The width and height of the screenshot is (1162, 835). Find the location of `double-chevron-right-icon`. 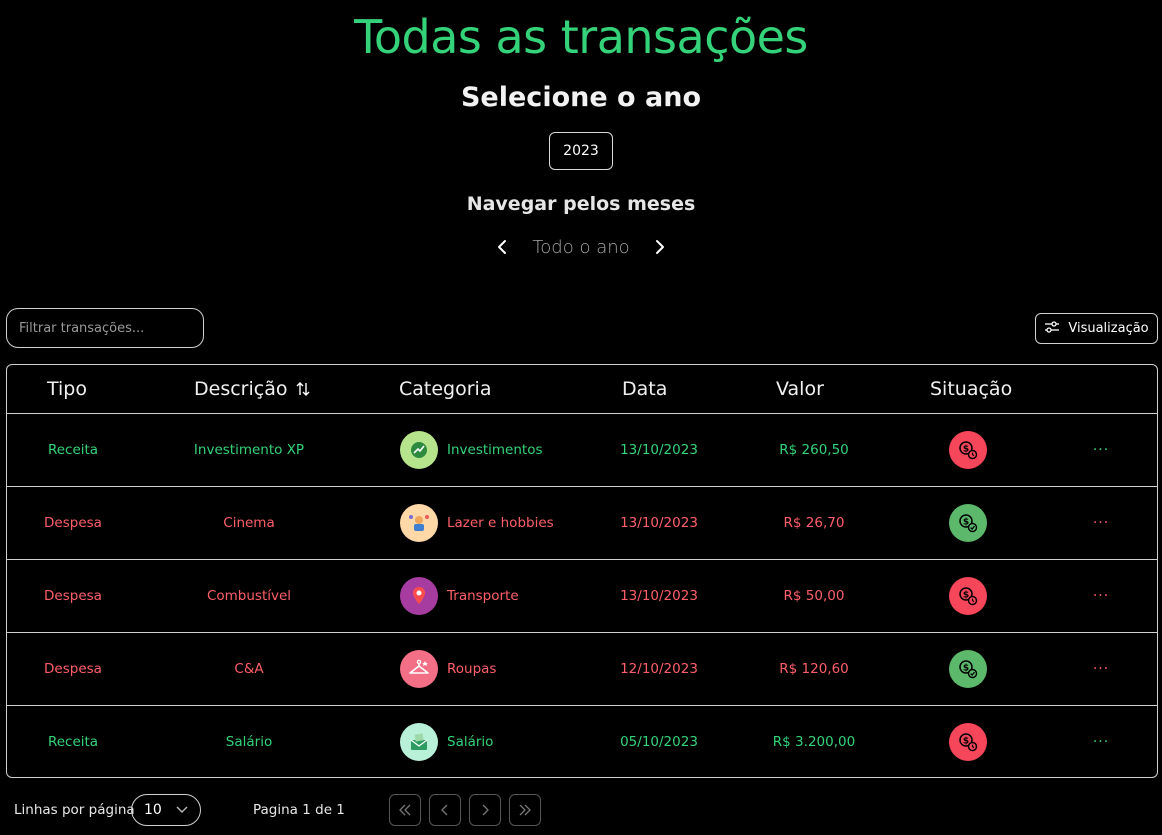

double-chevron-right-icon is located at coordinates (525, 810).